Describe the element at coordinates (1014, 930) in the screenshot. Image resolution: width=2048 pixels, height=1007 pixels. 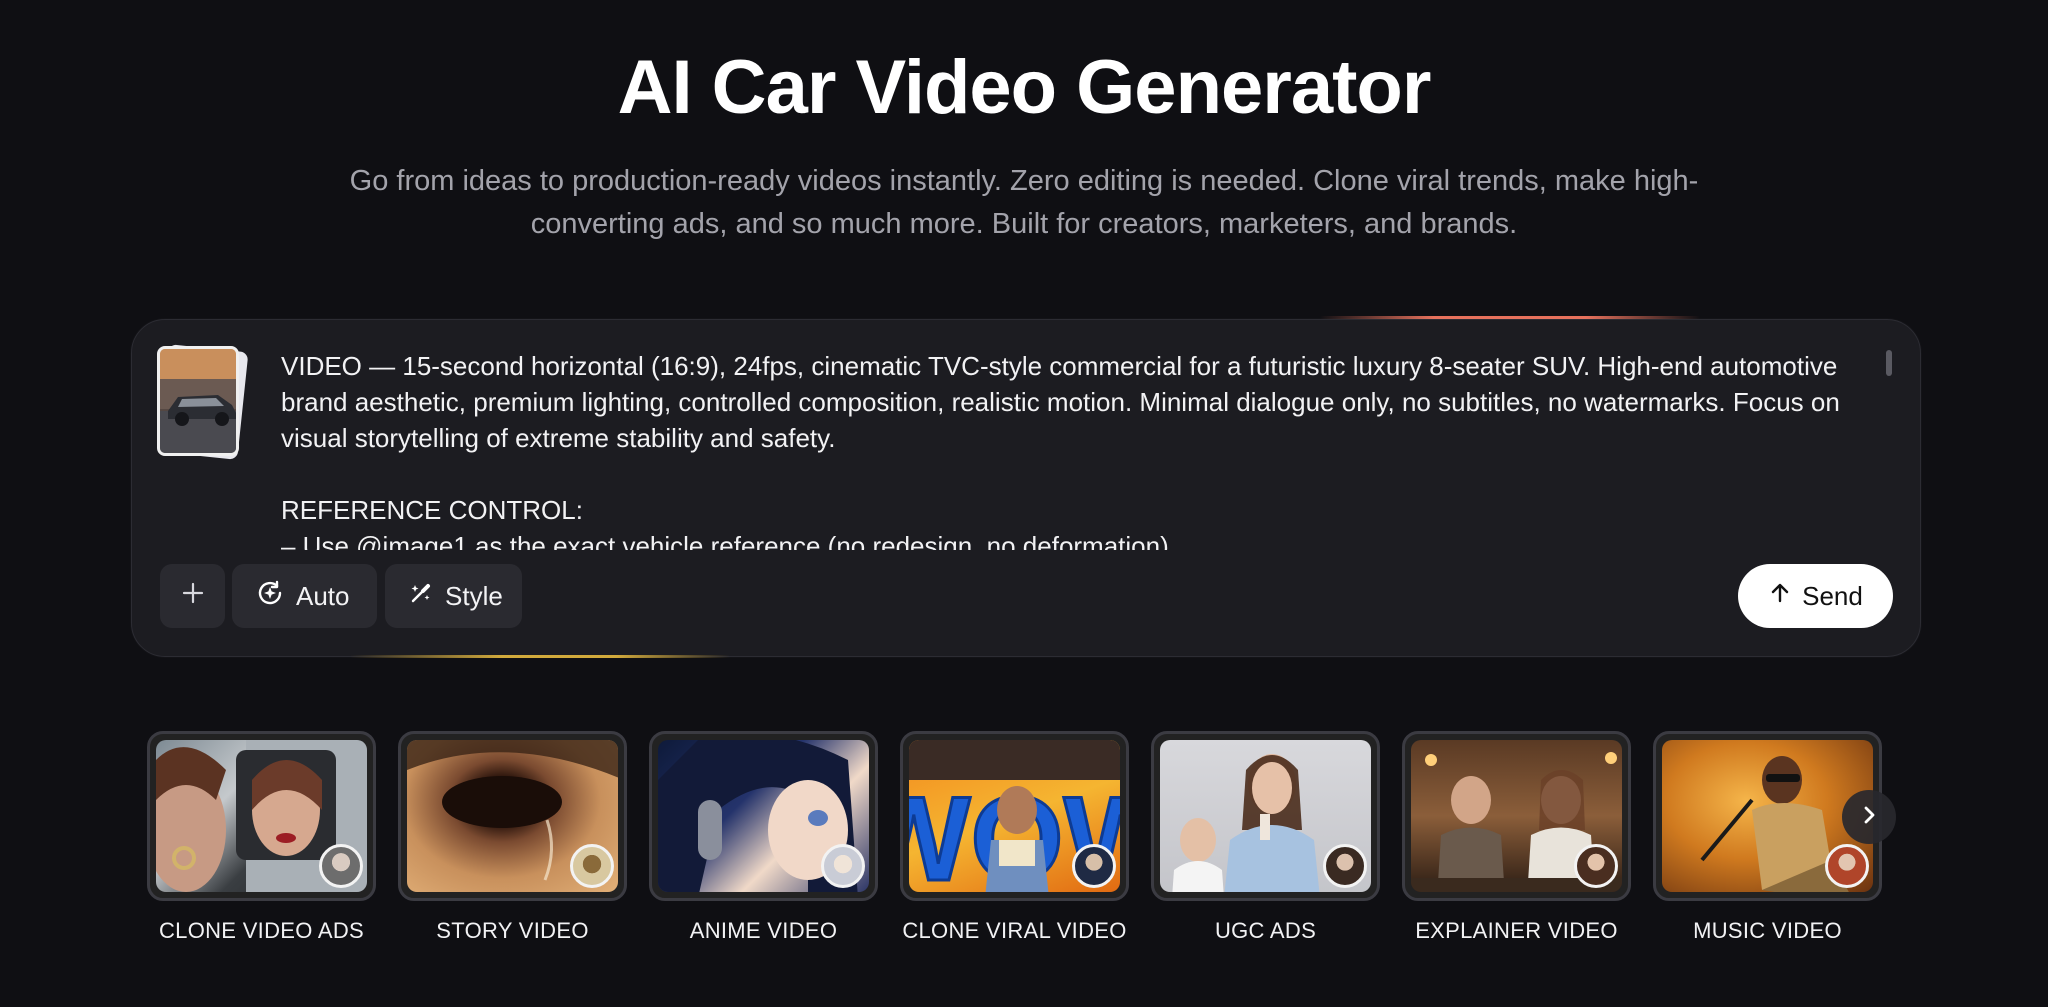
I see `template-label: CLONE VIRAL VIDEO` at that location.